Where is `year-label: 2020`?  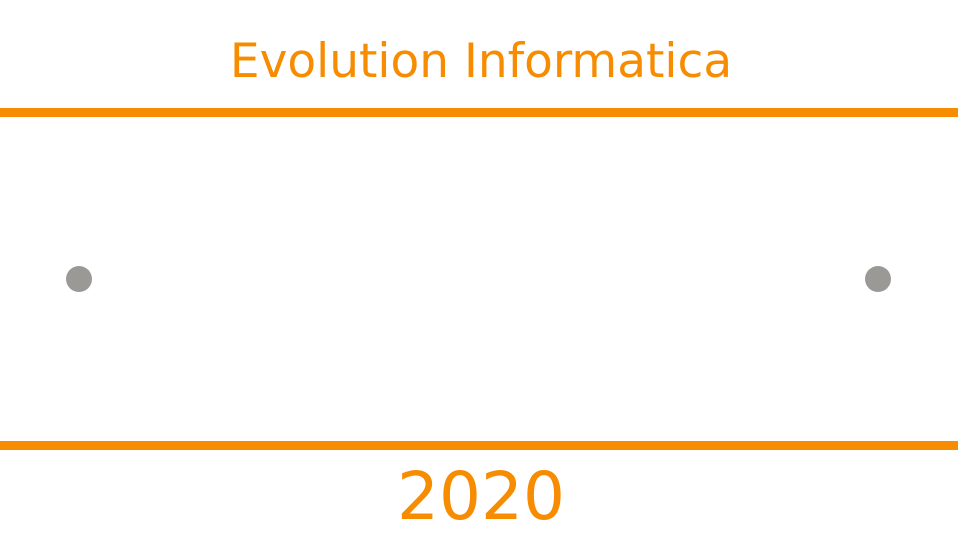 year-label: 2020 is located at coordinates (481, 496).